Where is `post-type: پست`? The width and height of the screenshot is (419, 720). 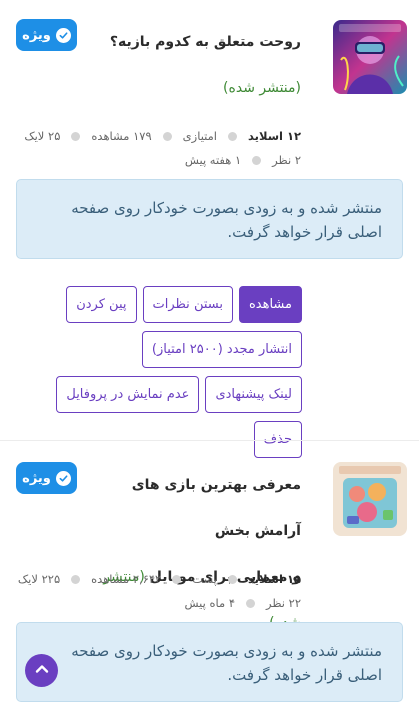
post-type: پست is located at coordinates (204, 579).